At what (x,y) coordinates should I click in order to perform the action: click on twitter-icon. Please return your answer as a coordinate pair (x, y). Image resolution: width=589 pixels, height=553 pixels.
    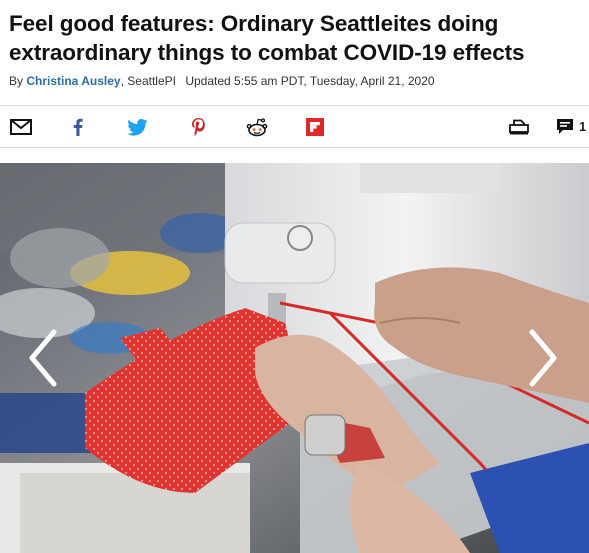
    Looking at the image, I should click on (137, 127).